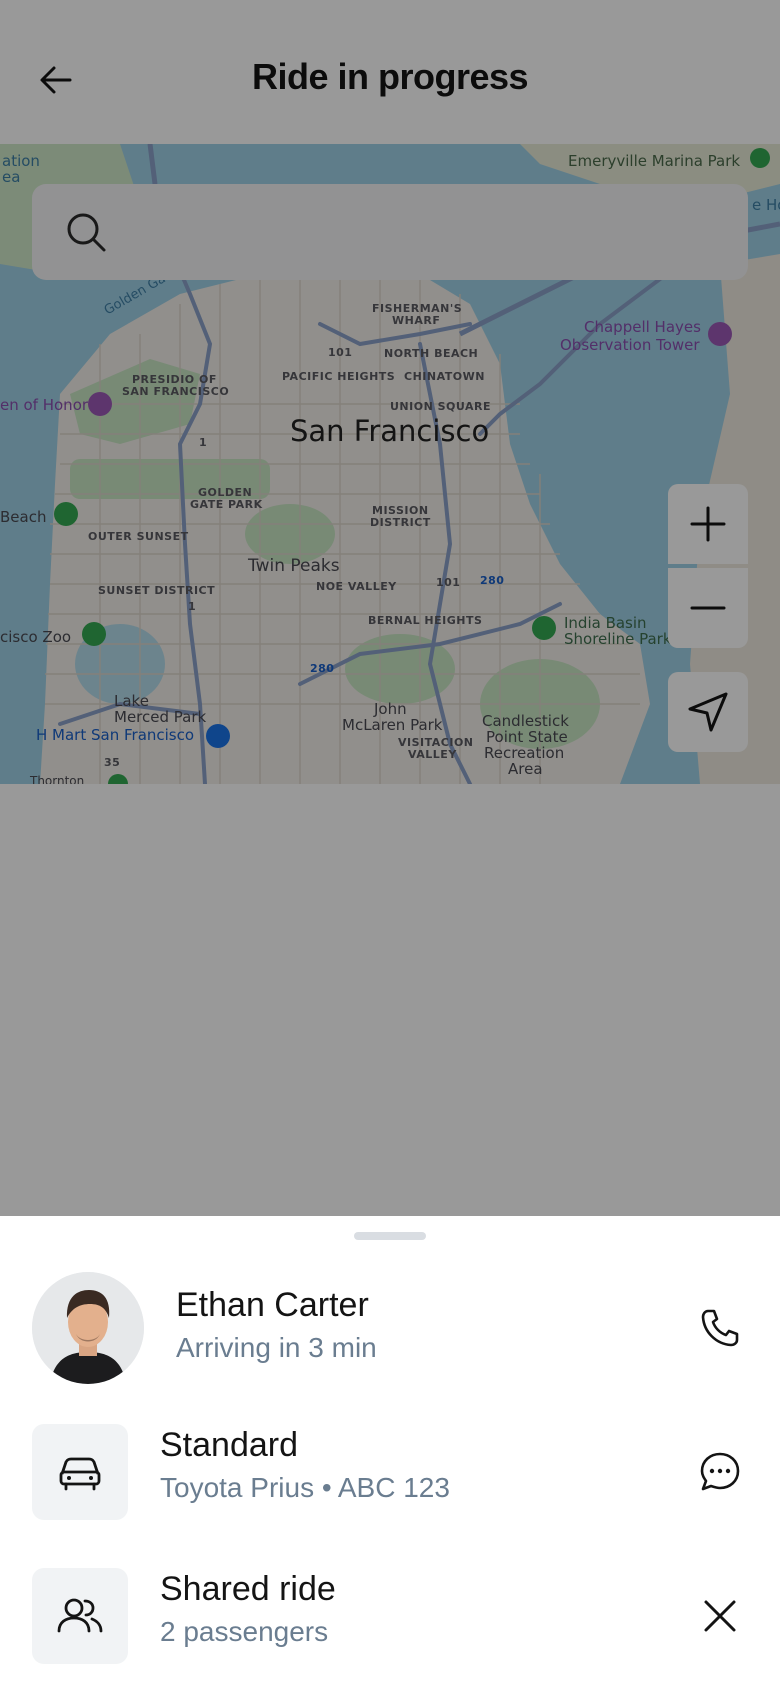 The width and height of the screenshot is (780, 1688). I want to click on driver-photo, so click(88, 1328).